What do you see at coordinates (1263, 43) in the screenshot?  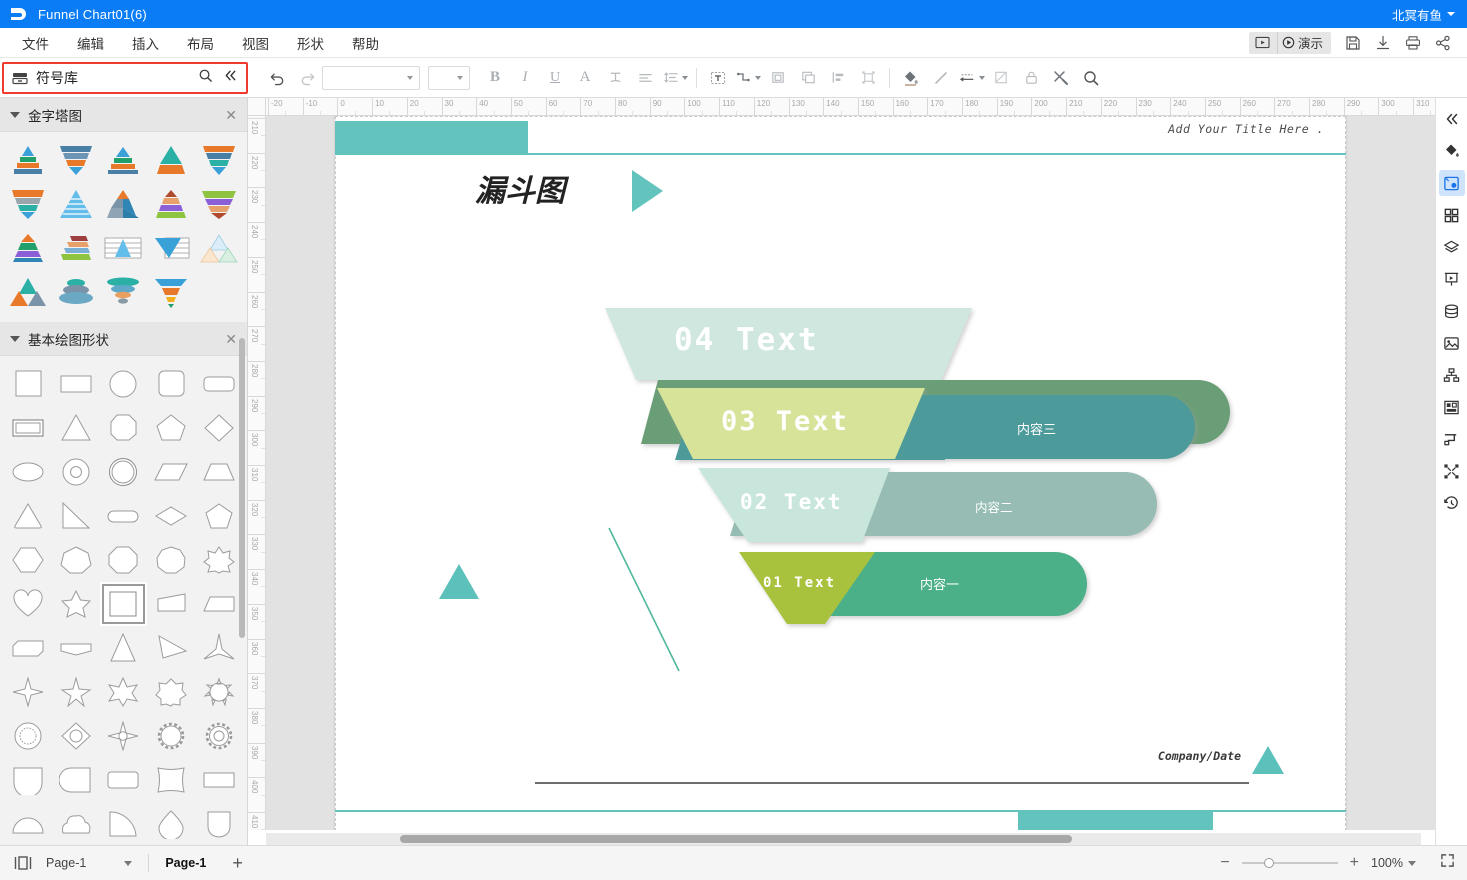 I see `slideshow-icon` at bounding box center [1263, 43].